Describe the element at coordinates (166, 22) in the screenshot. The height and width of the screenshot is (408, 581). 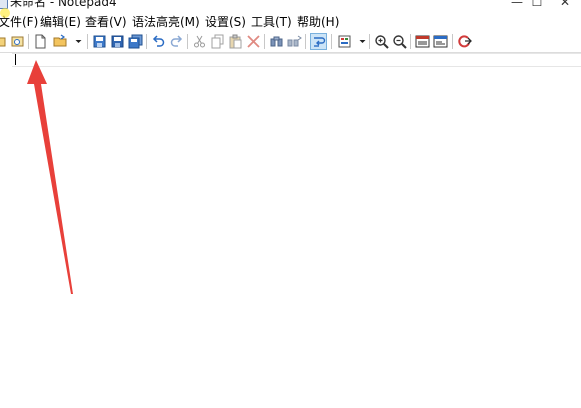
I see `menu-syntax: 语法高亮(M)` at that location.